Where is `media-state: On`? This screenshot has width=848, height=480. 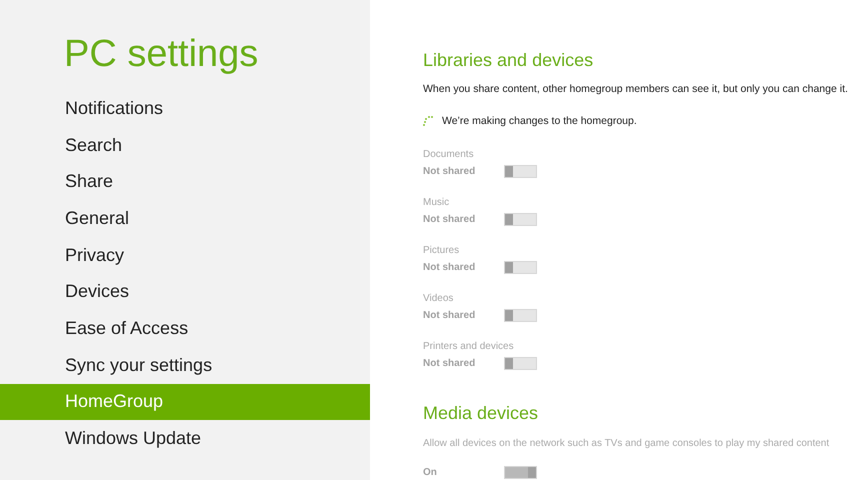
media-state: On is located at coordinates (430, 473).